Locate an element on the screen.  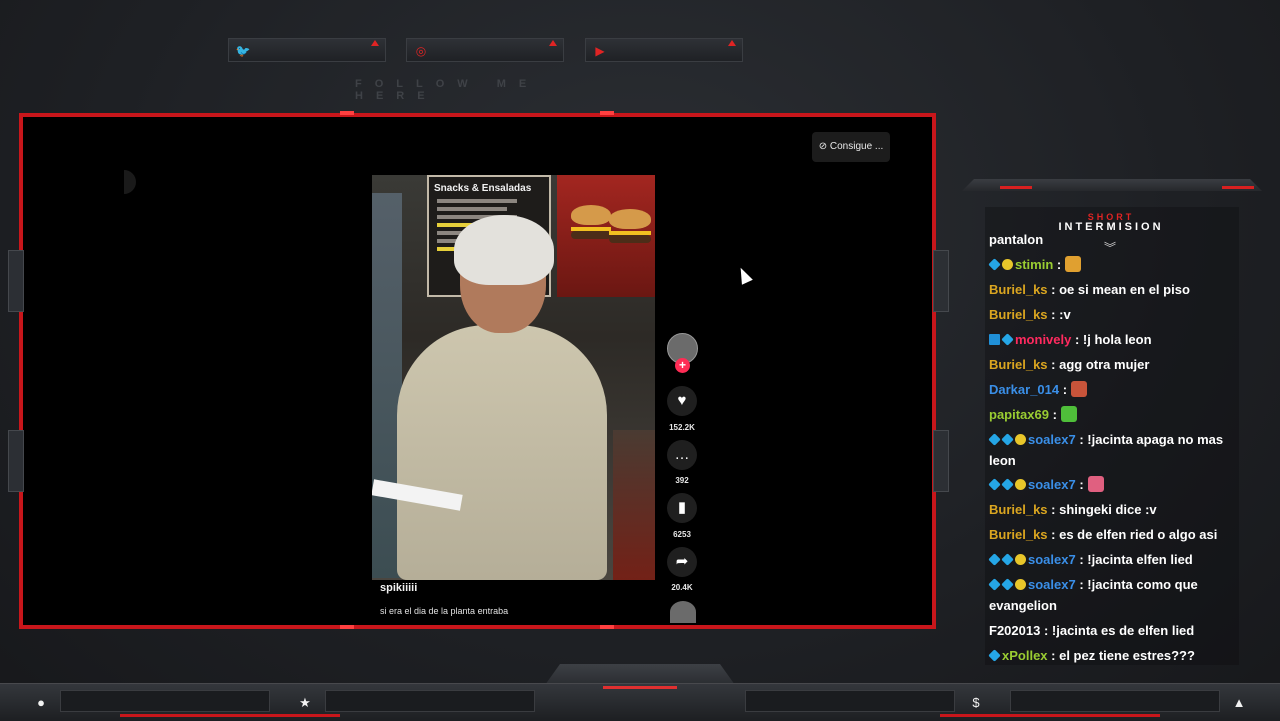
burger-board is located at coordinates (606, 236).